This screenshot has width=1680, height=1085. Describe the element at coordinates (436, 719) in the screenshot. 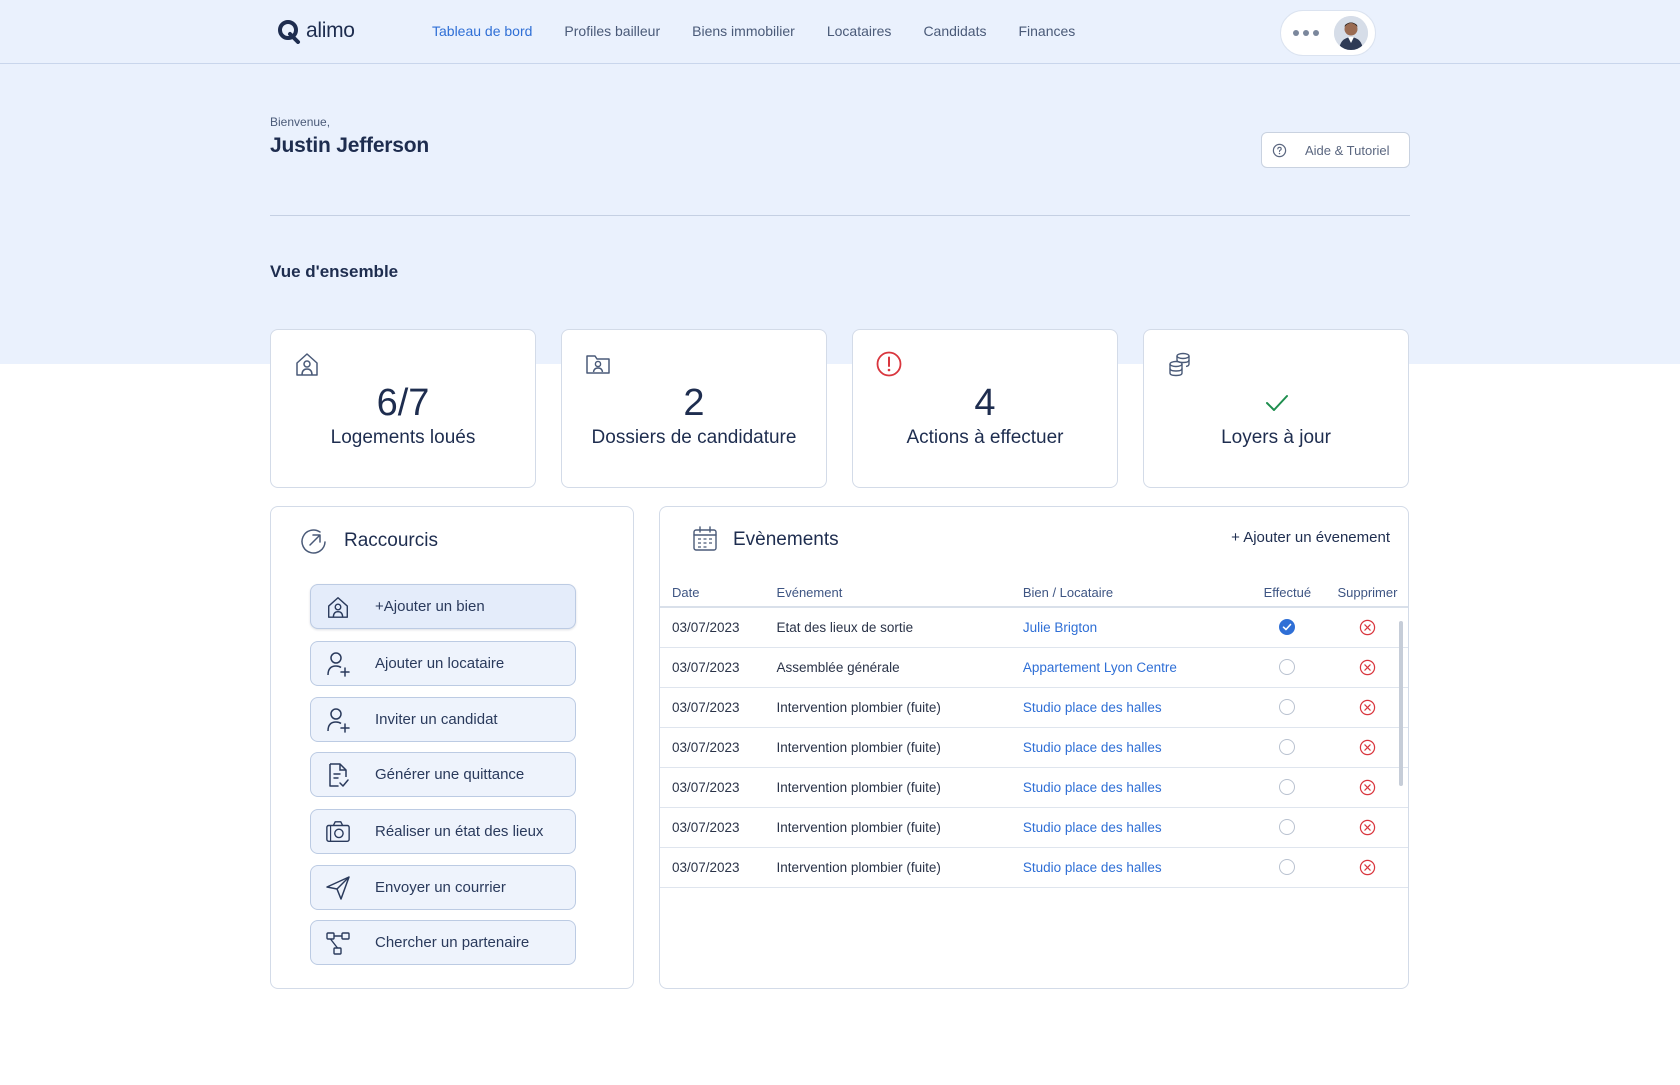

I see `shortcut-label: Inviter un candidat` at that location.